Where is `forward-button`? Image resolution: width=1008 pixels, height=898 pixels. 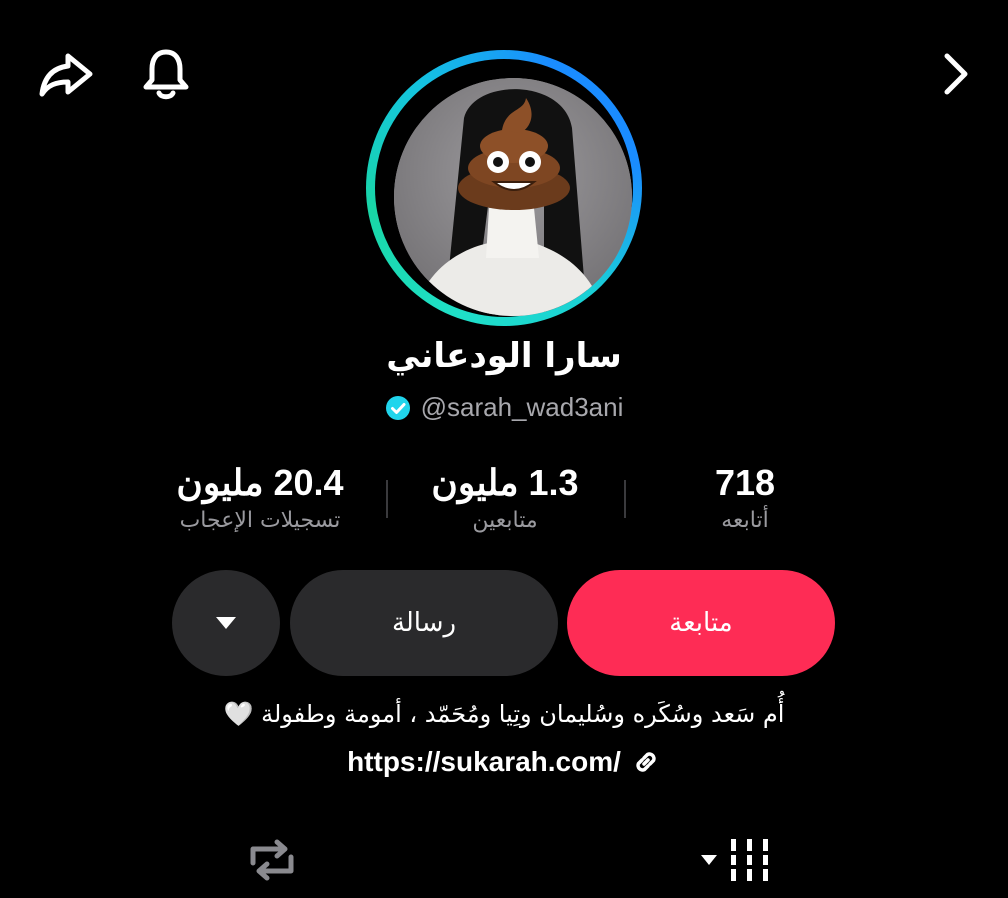
forward-button is located at coordinates (956, 74).